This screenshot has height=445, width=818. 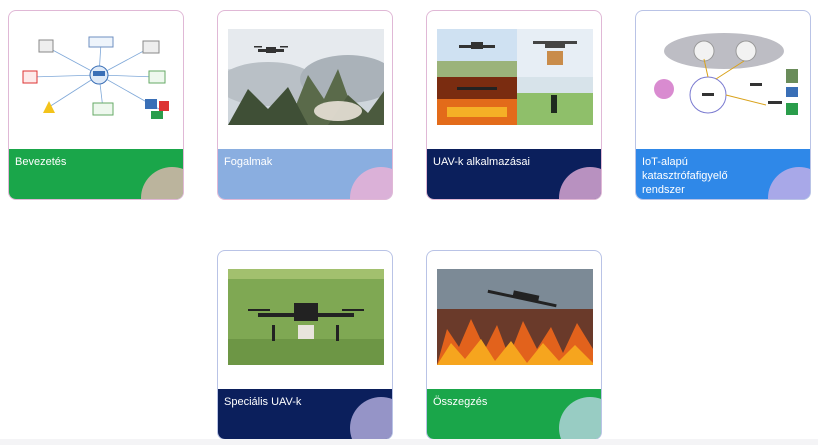 What do you see at coordinates (460, 402) in the screenshot?
I see `card-label: Összegzés` at bounding box center [460, 402].